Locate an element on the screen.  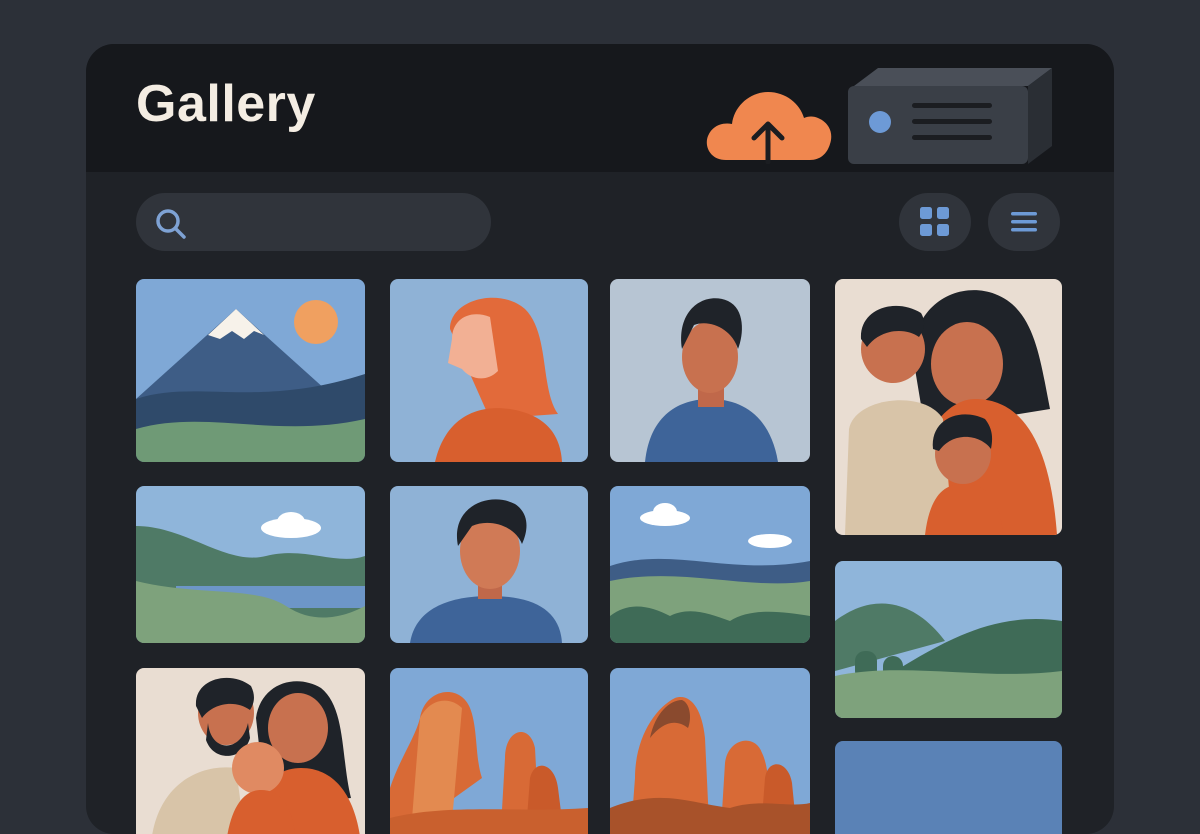
grid-view-icon is located at coordinates (934, 221).